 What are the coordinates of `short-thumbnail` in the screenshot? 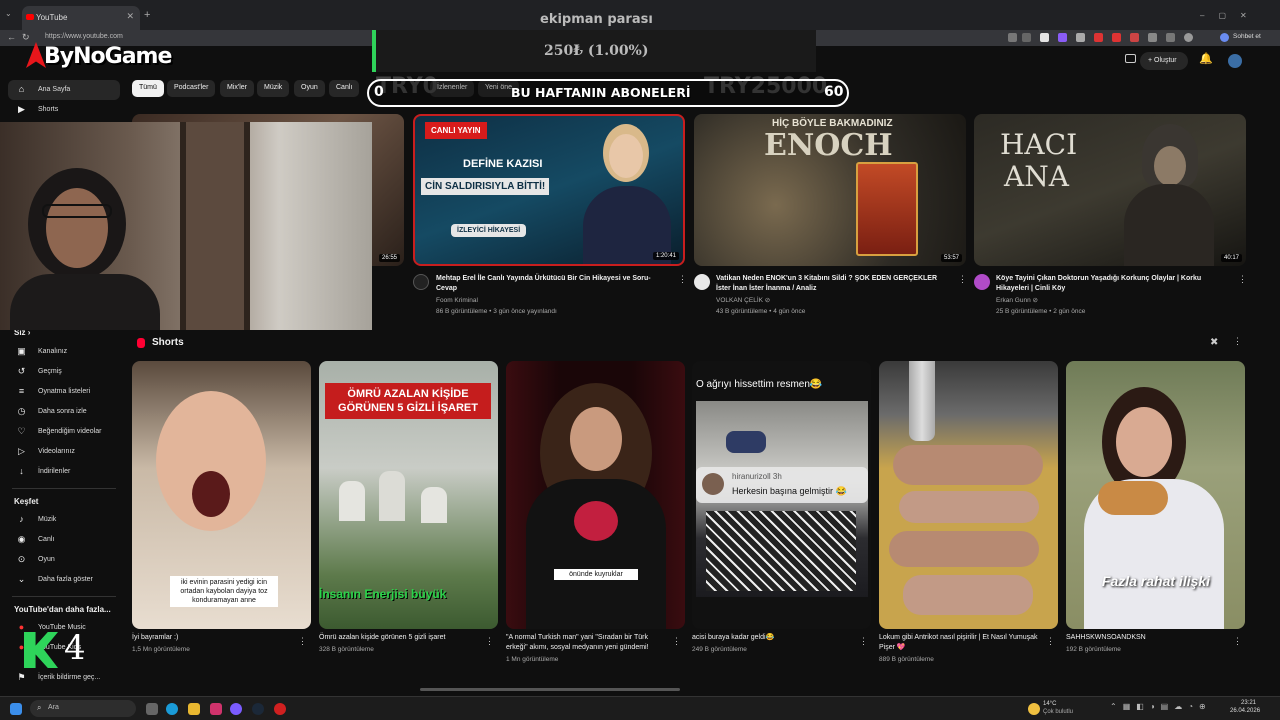 It's located at (968, 495).